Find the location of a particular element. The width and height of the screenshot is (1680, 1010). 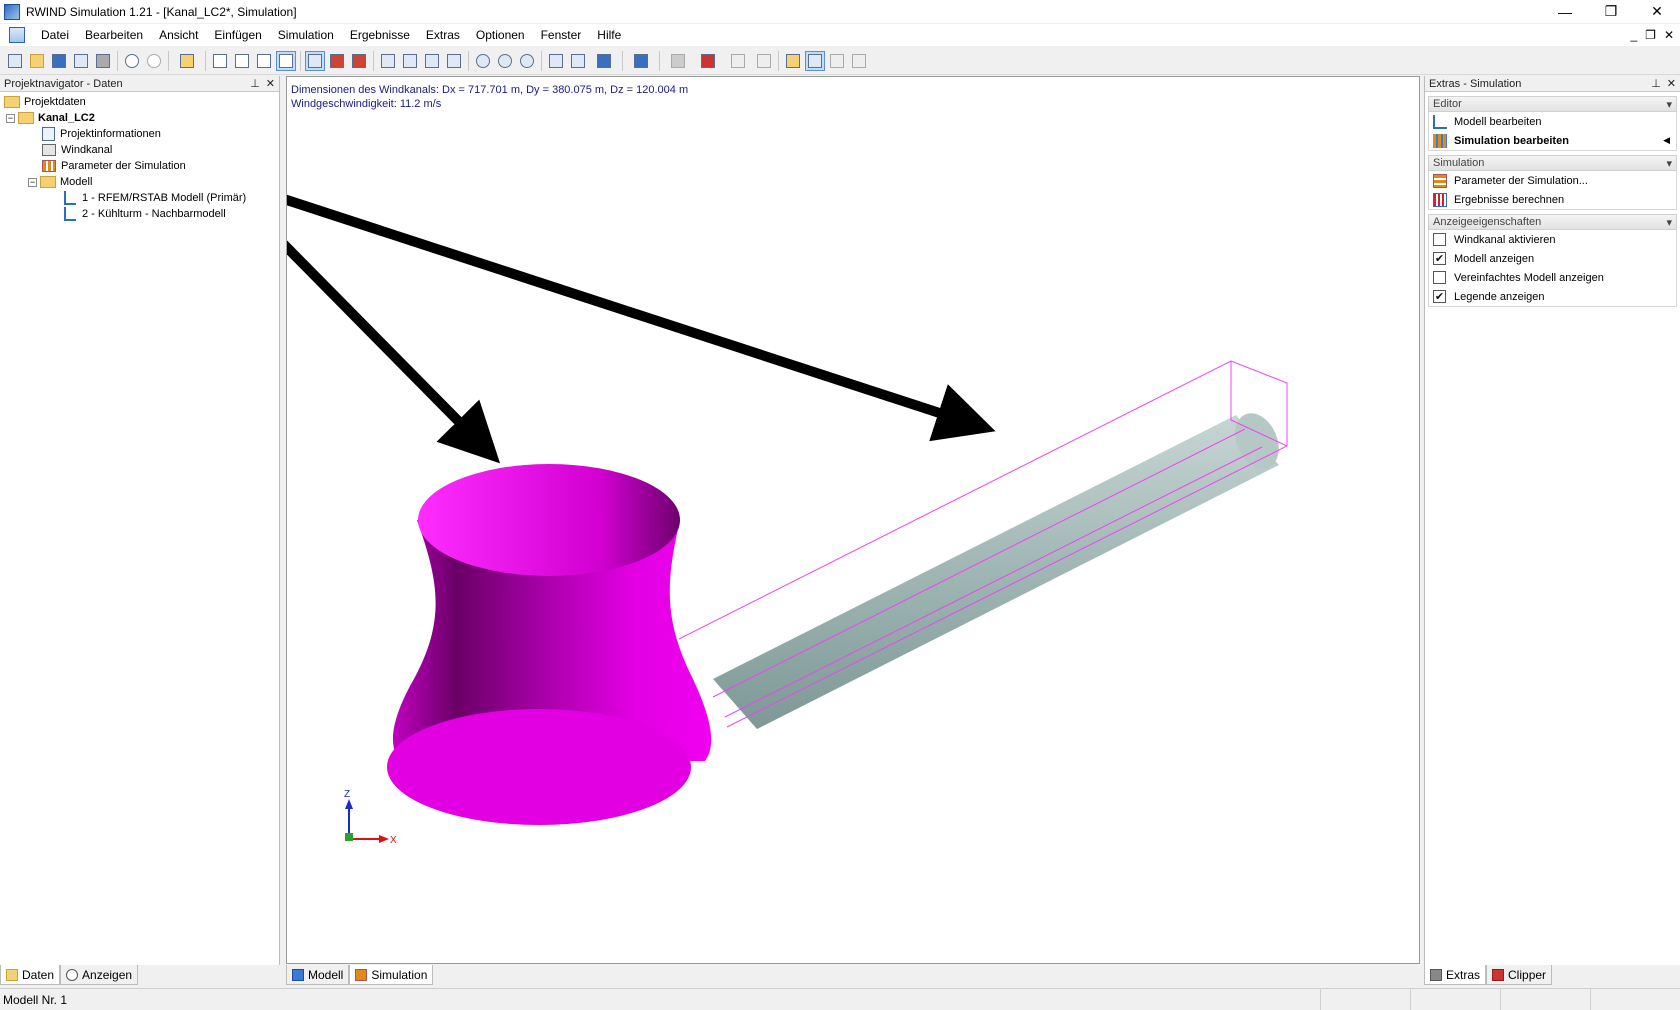

tree-item-windkanal: Windkanal is located at coordinates (139, 150).